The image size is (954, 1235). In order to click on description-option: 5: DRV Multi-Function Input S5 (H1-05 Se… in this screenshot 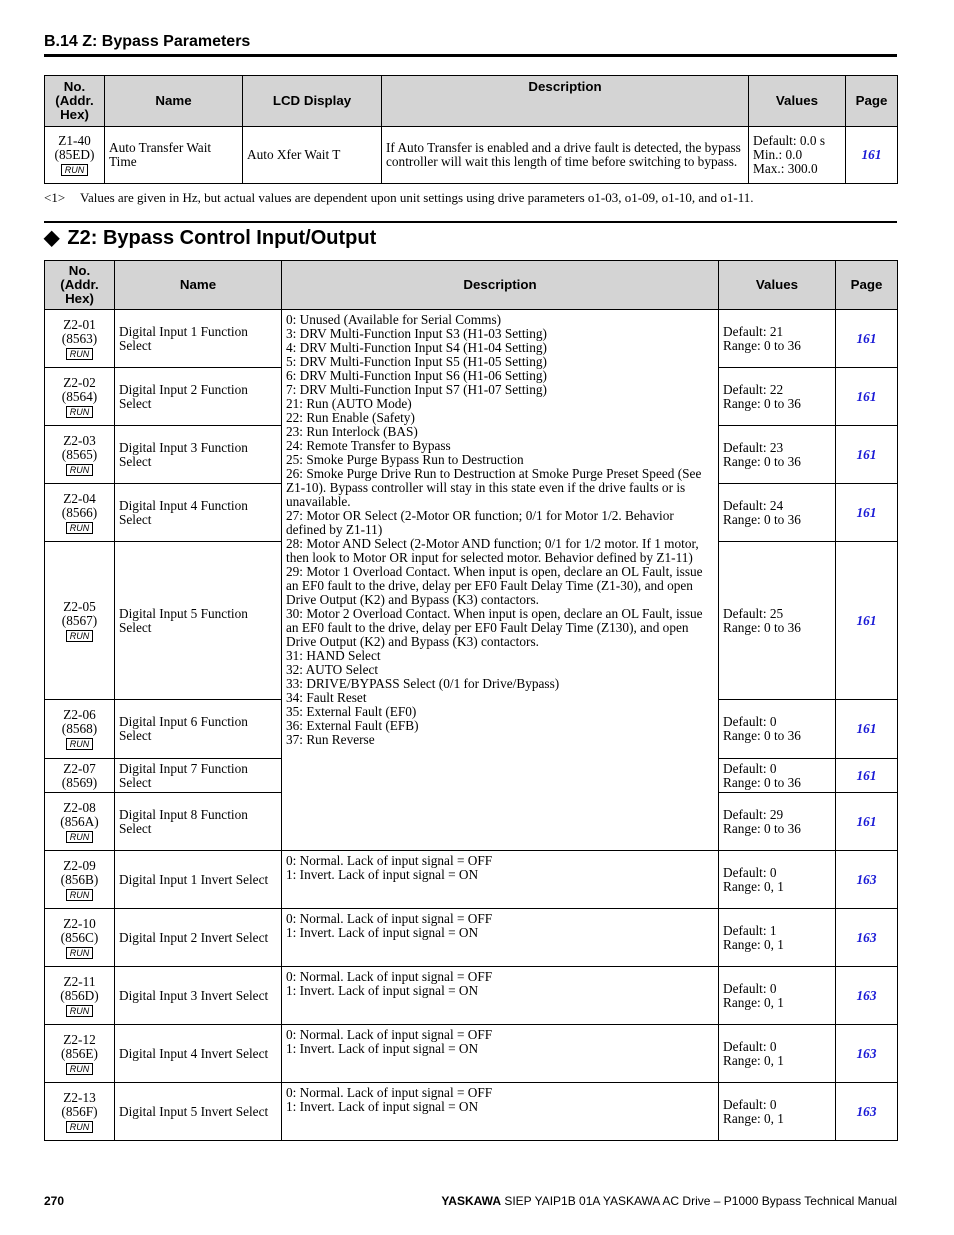, I will do `click(416, 361)`.